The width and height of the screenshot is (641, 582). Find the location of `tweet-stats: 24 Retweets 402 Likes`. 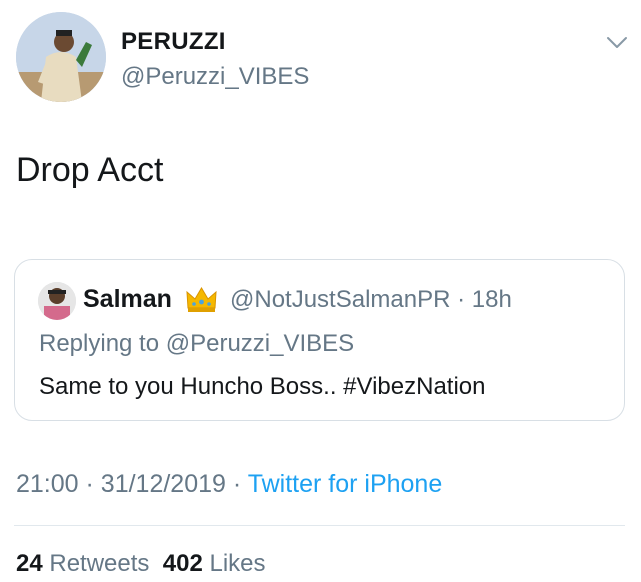

tweet-stats: 24 Retweets 402 Likes is located at coordinates (141, 564).